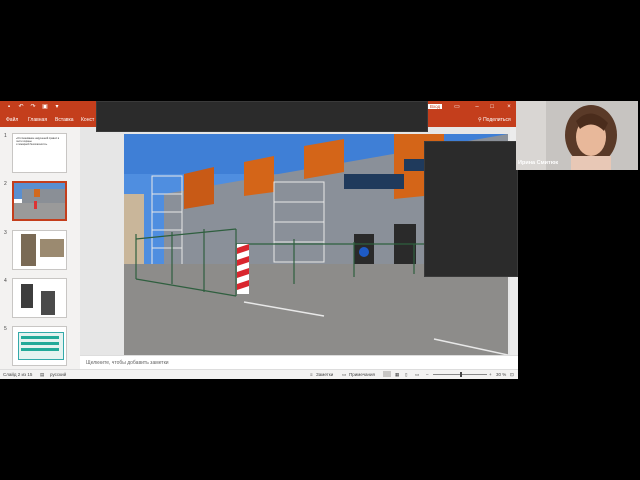 This screenshot has width=640, height=480. I want to click on redo-icon: ↷, so click(33, 107).